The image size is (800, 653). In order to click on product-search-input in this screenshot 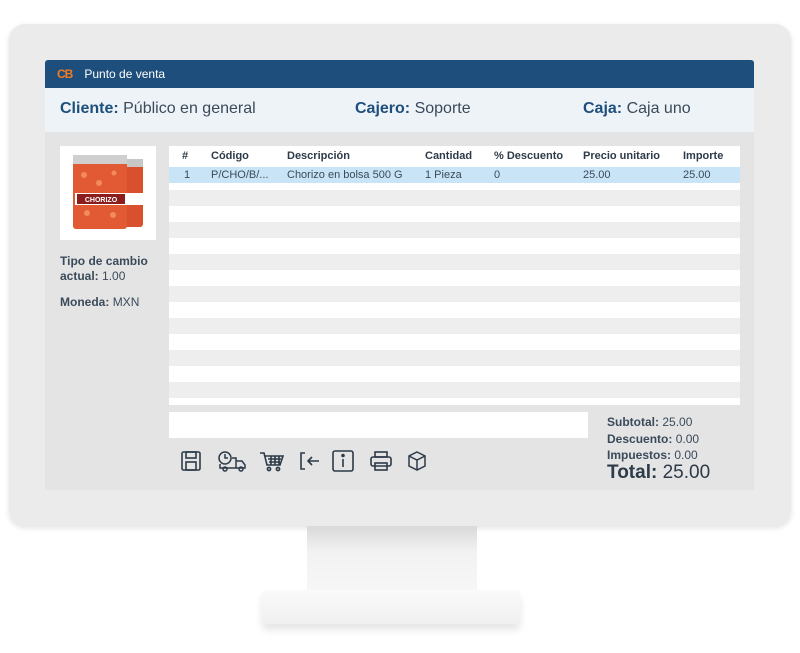, I will do `click(378, 425)`.